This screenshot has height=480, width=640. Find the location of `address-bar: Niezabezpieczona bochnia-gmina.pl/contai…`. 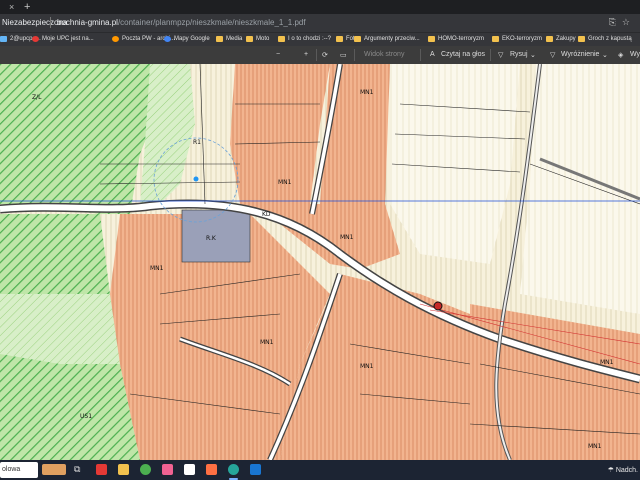

address-bar: Niezabezpieczona bochnia-gmina.pl/contai… is located at coordinates (320, 23).